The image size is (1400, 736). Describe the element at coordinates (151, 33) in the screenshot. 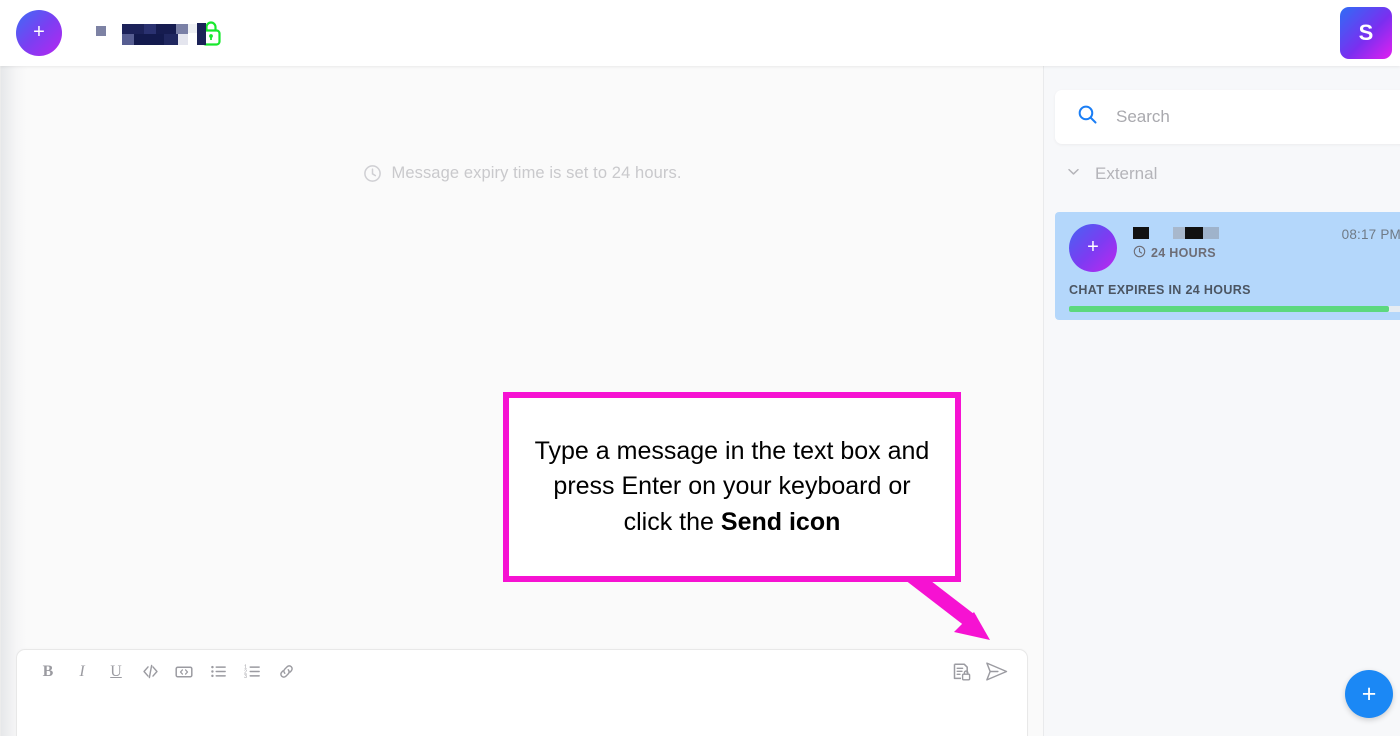

I see `conversation-title-redacted` at that location.